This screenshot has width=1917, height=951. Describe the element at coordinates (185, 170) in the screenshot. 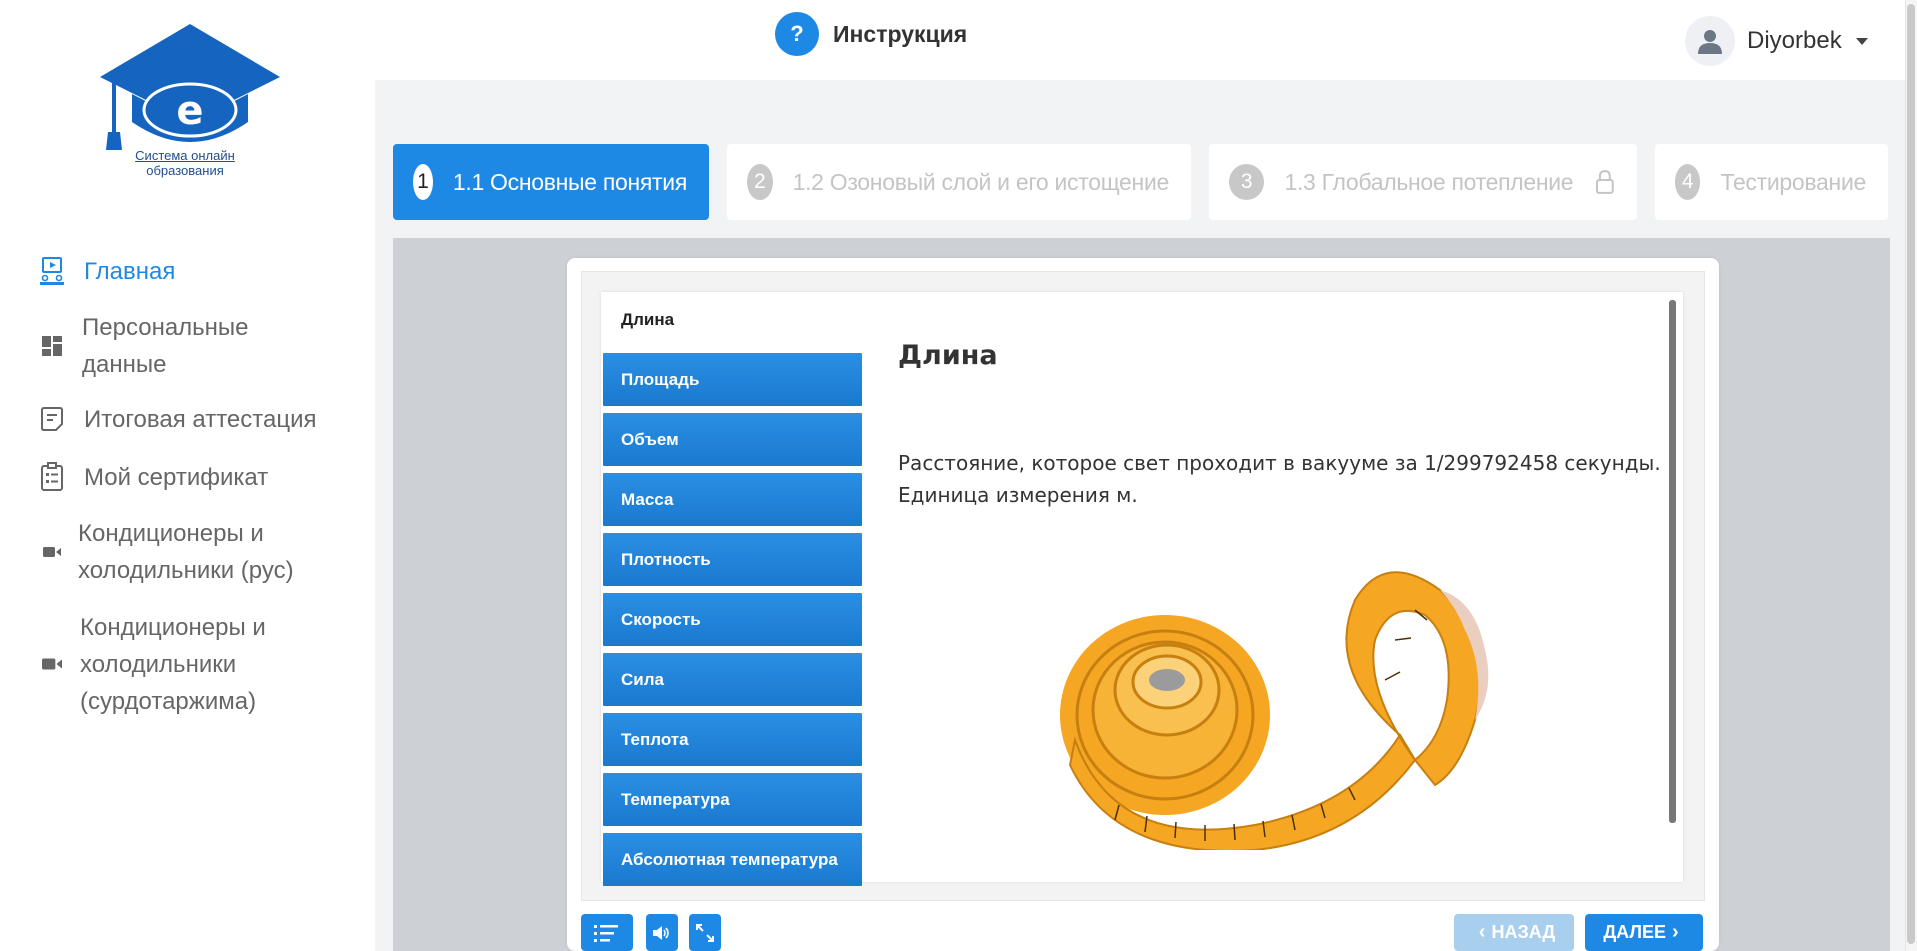

I see `logo-caption-line2: образования` at that location.